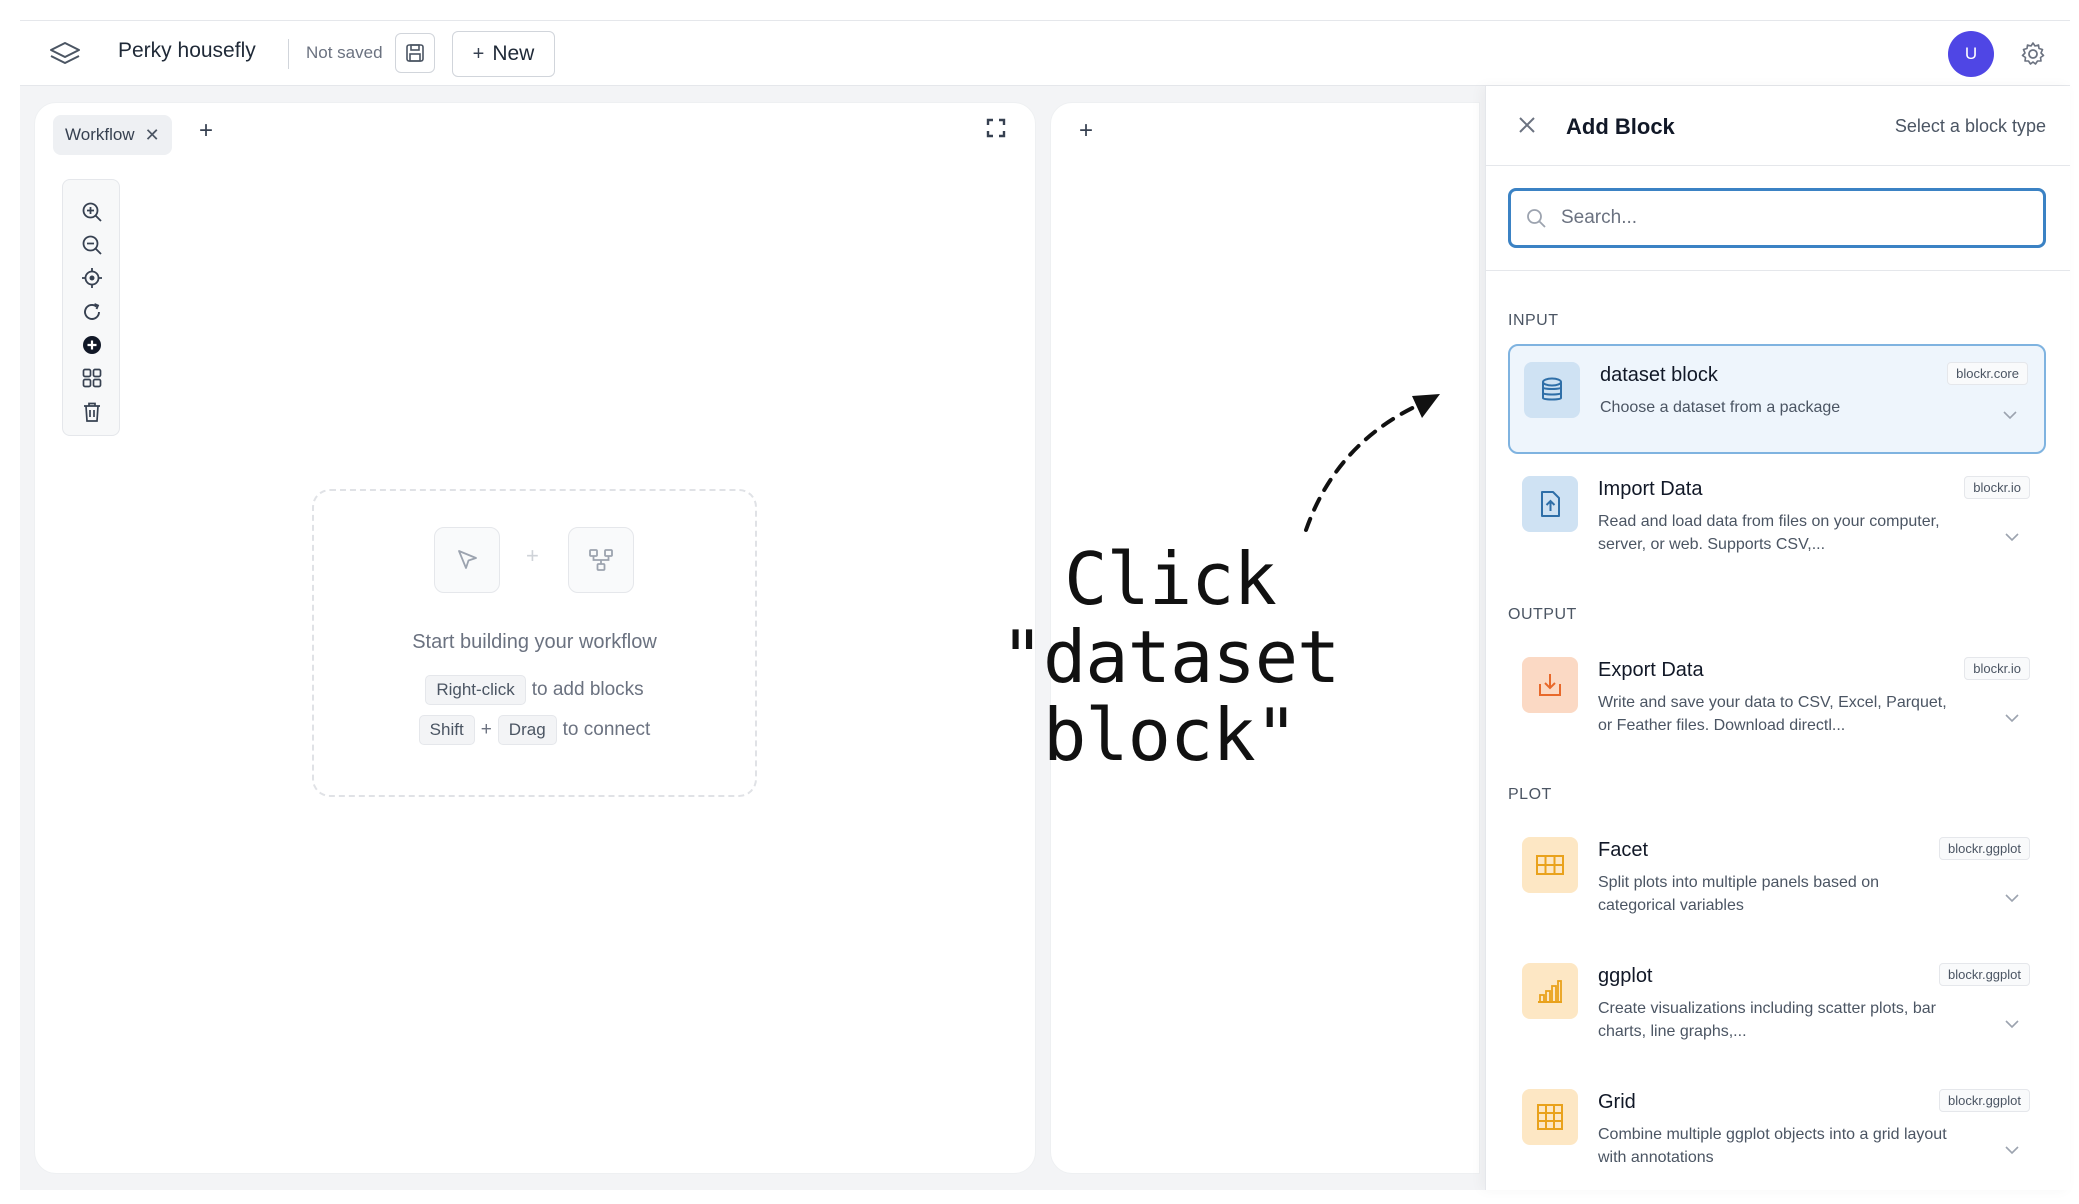  I want to click on zoom-out-icon, so click(92, 245).